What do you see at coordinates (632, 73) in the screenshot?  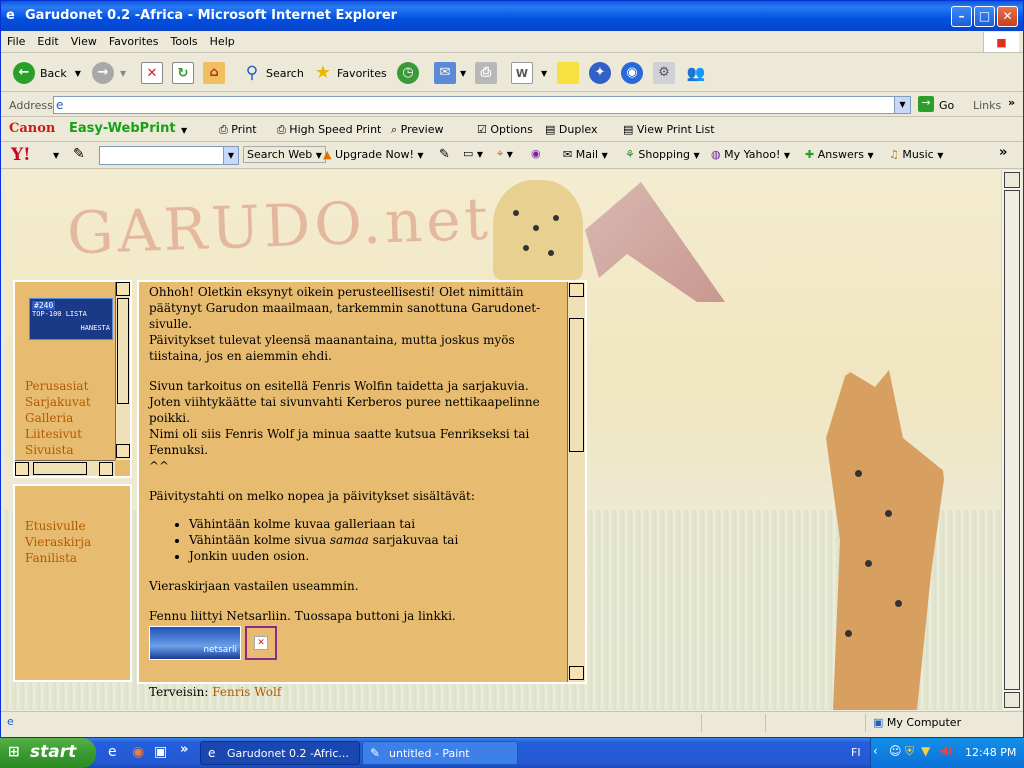 I see `research-button: ◉` at bounding box center [632, 73].